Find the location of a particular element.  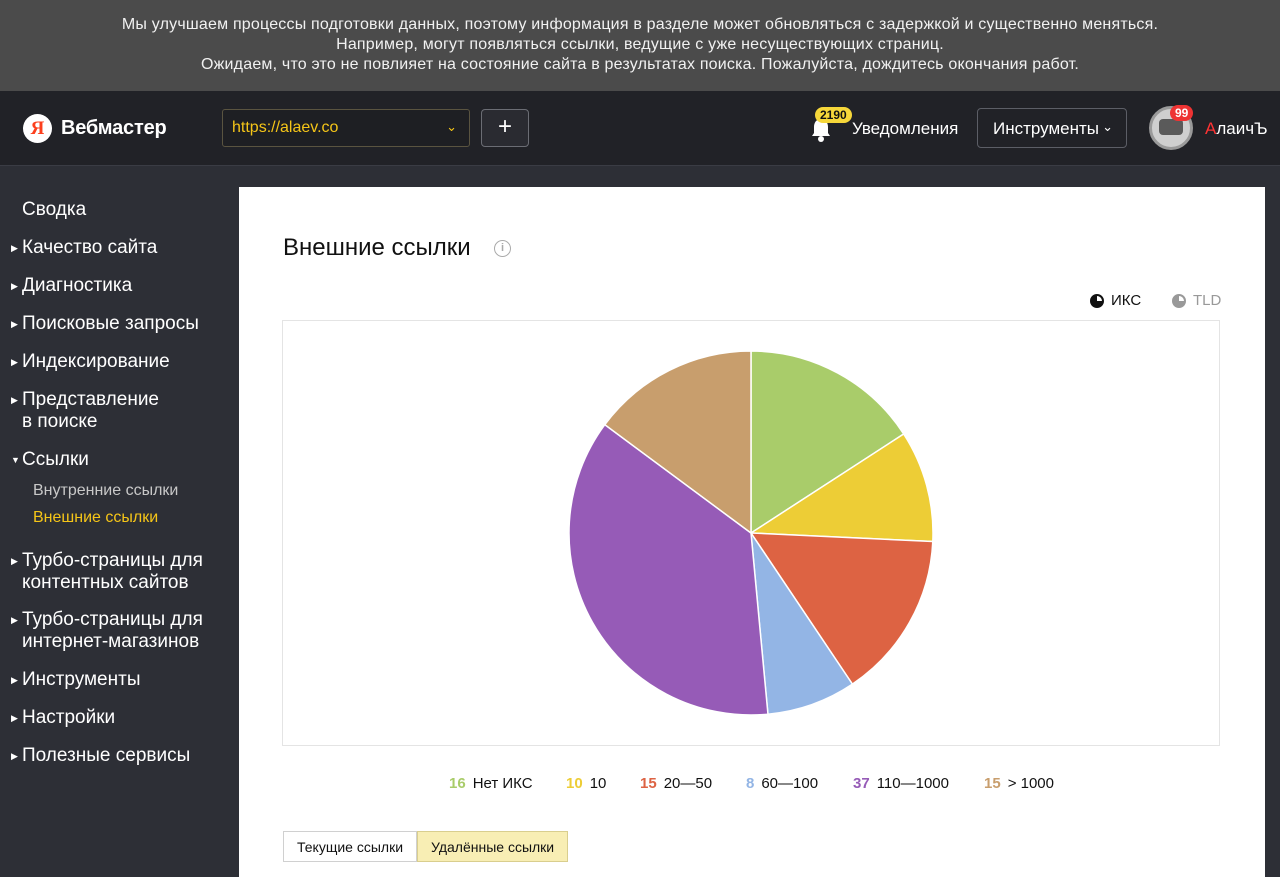

sidebar-item-links: ▼ Ссылки is located at coordinates (50, 460).